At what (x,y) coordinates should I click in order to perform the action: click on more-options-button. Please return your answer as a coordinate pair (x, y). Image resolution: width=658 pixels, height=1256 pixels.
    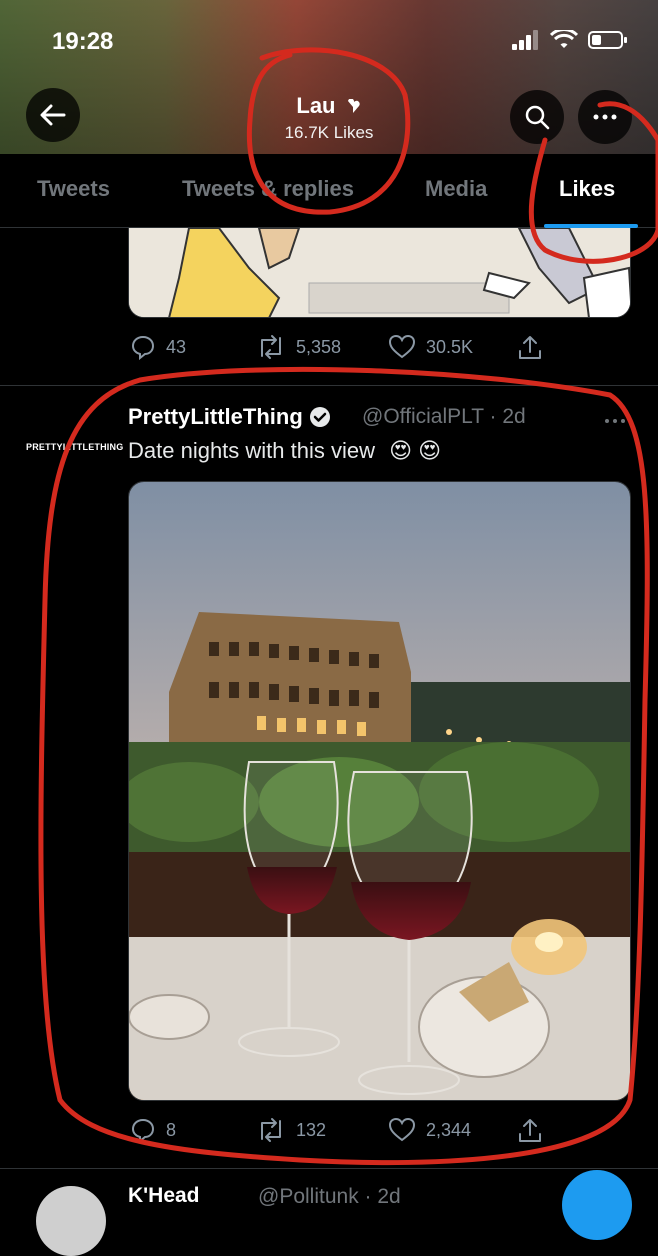
    Looking at the image, I should click on (605, 117).